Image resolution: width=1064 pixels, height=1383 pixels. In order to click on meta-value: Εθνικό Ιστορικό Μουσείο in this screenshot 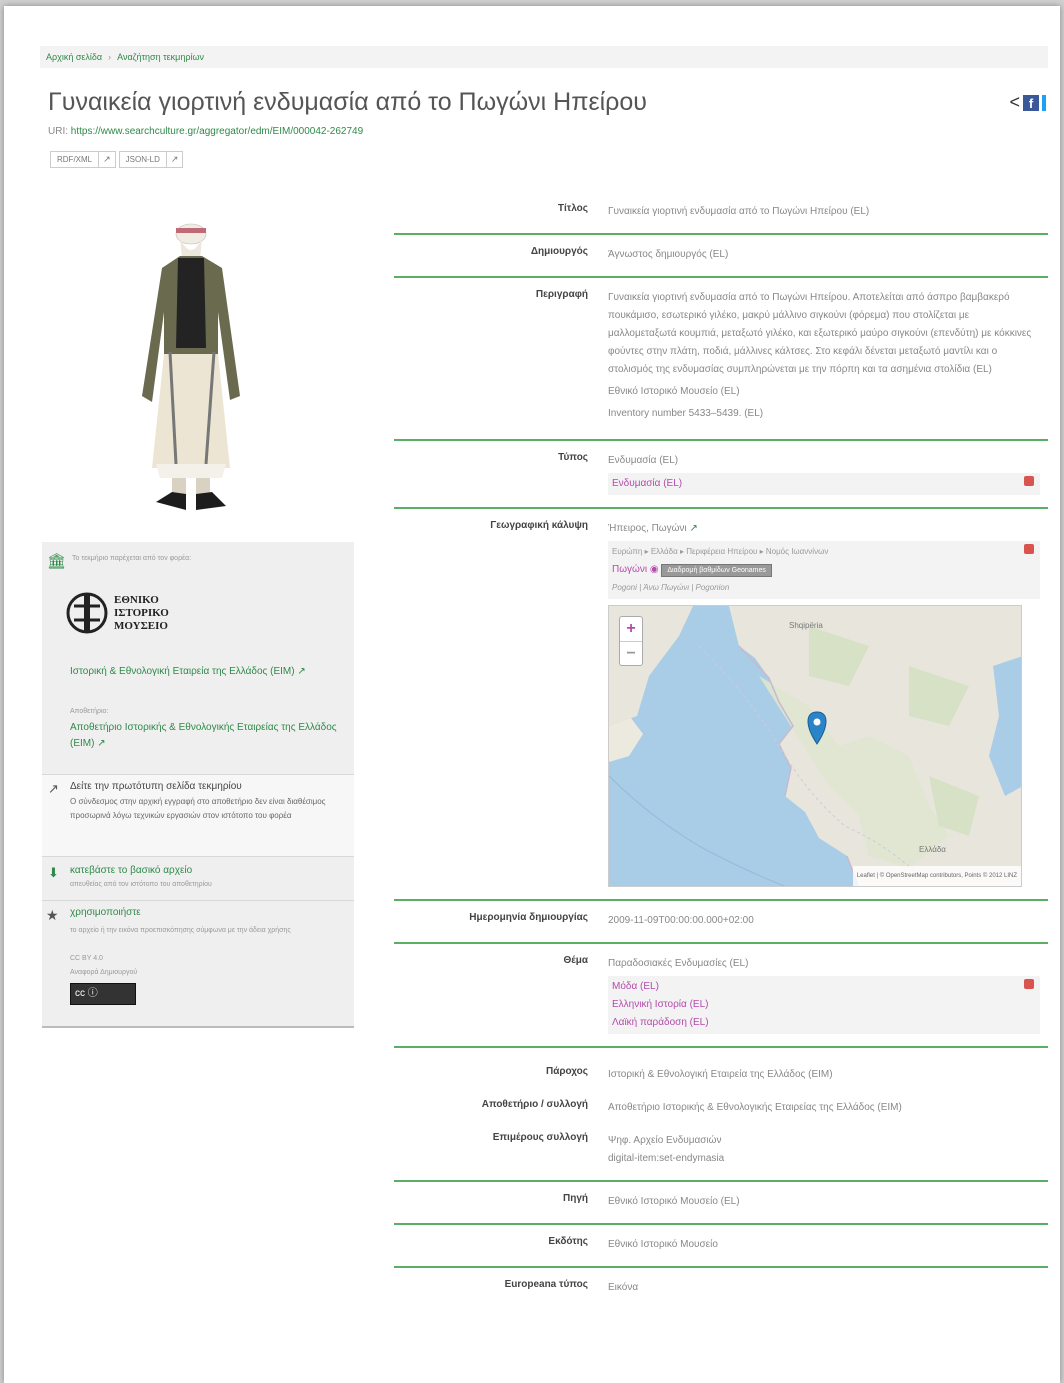, I will do `click(663, 1244)`.